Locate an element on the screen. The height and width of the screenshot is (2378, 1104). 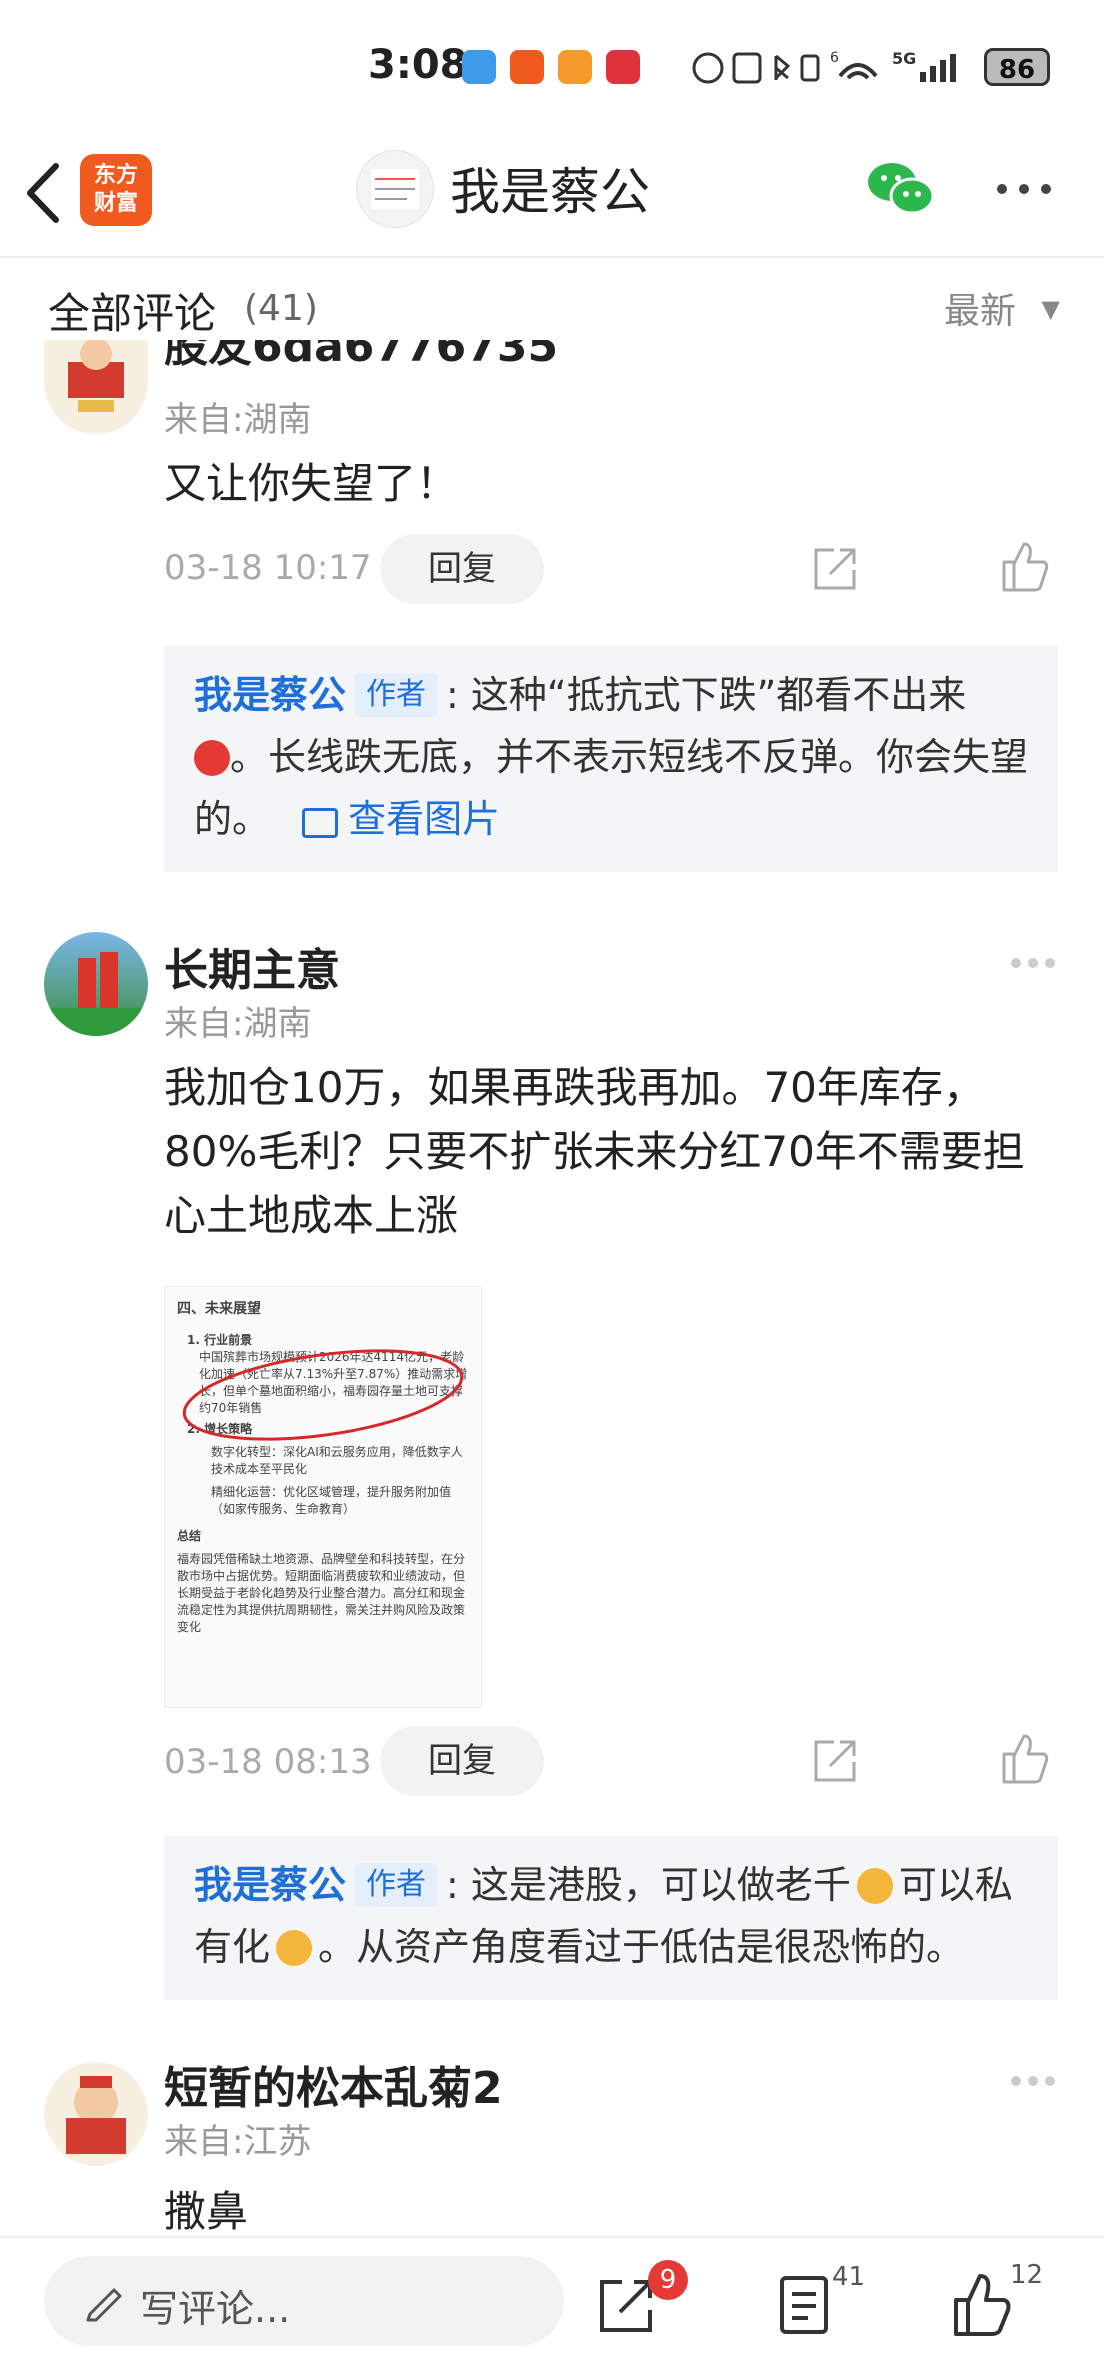
comment-location: 来自:江苏 is located at coordinates (238, 2142).